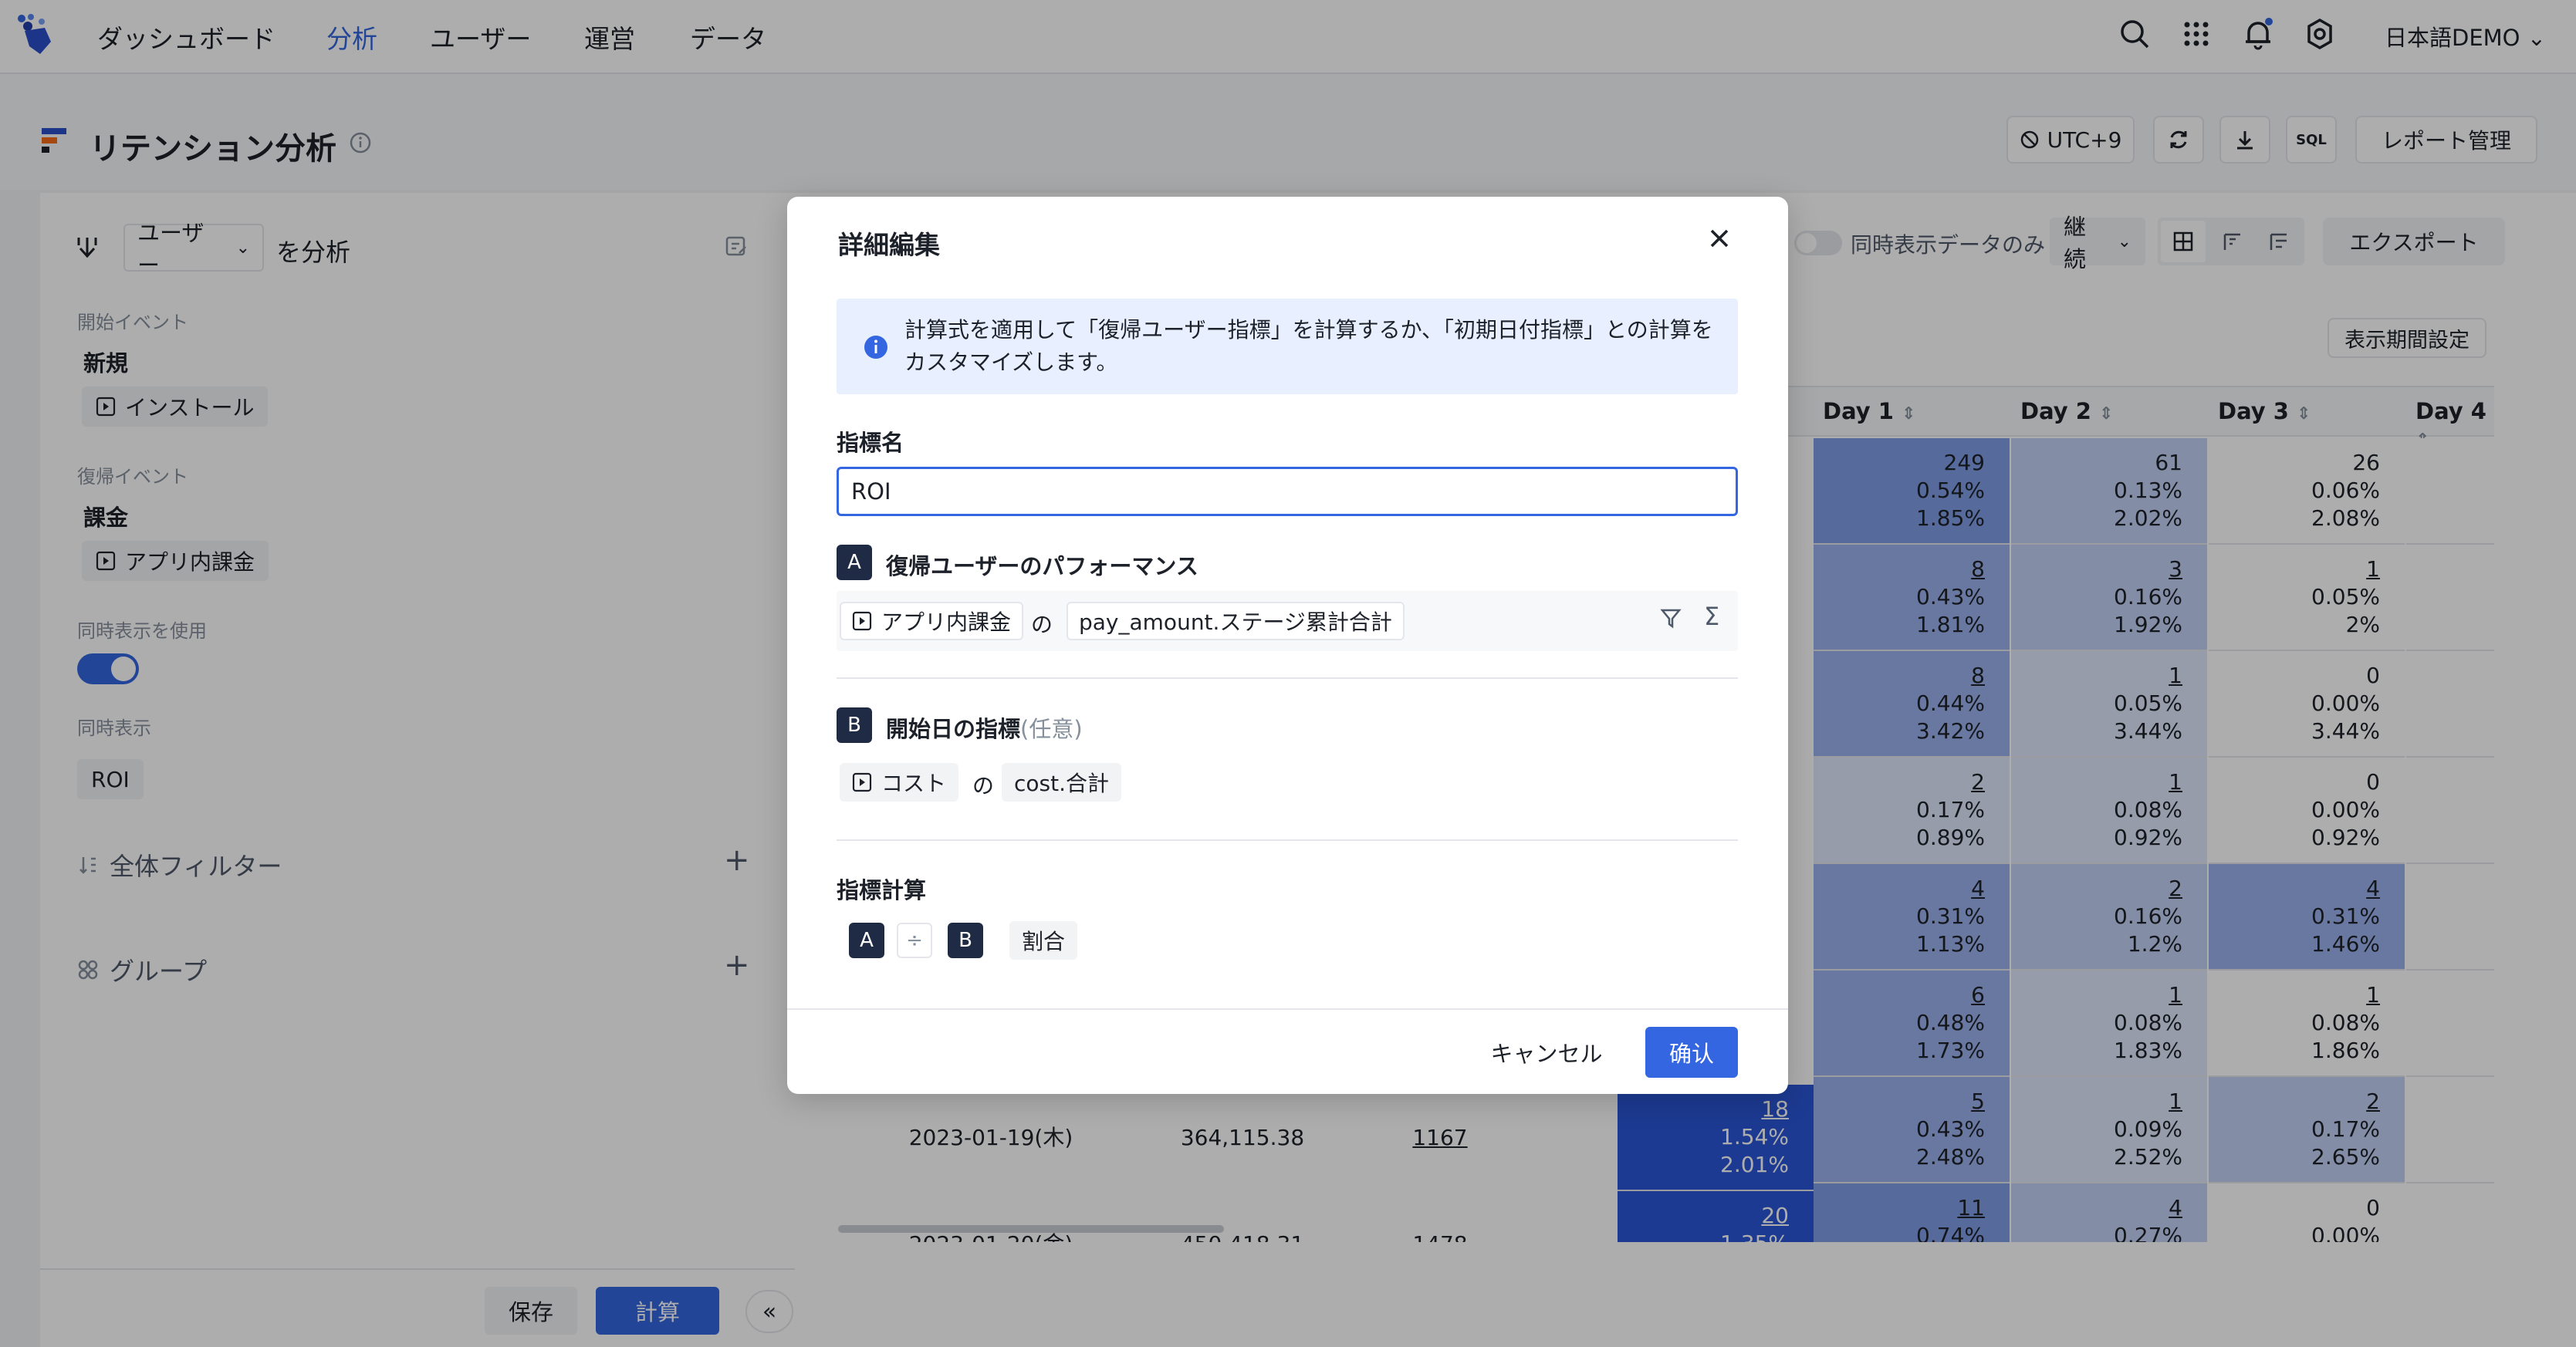  I want to click on b-title-text: 開始日の指標, so click(953, 729).